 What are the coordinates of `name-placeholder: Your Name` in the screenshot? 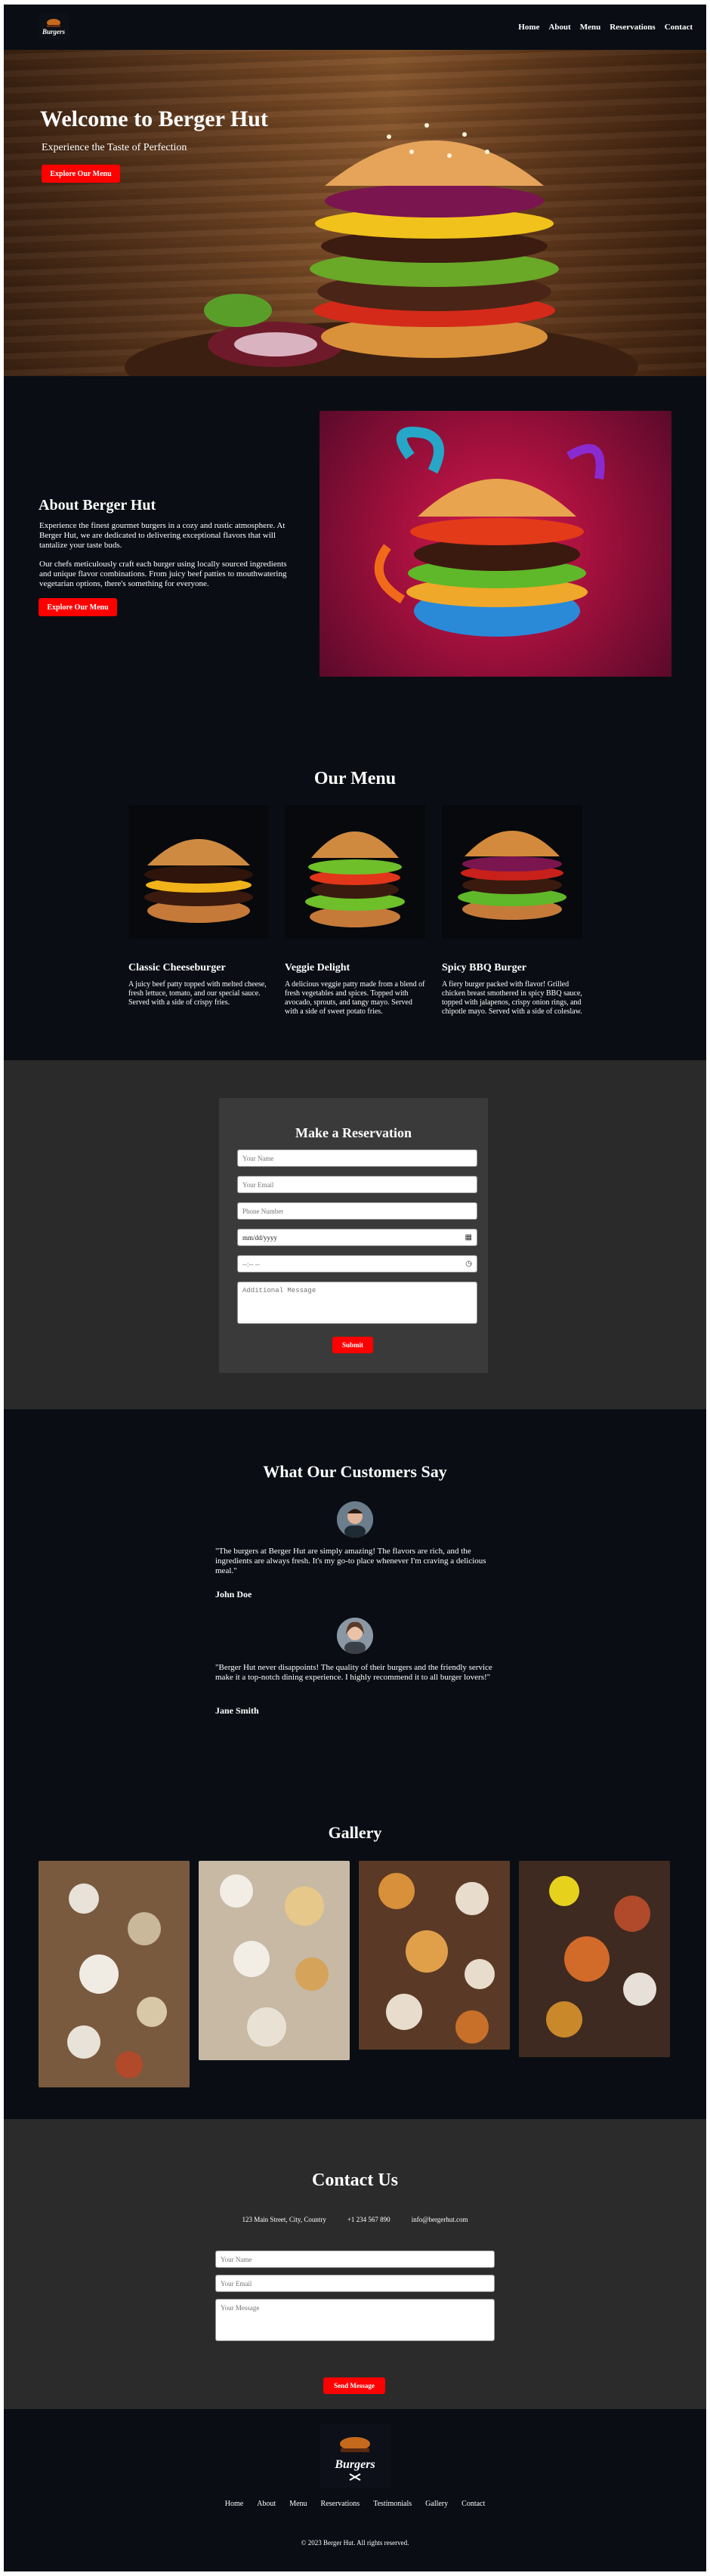 It's located at (237, 2259).